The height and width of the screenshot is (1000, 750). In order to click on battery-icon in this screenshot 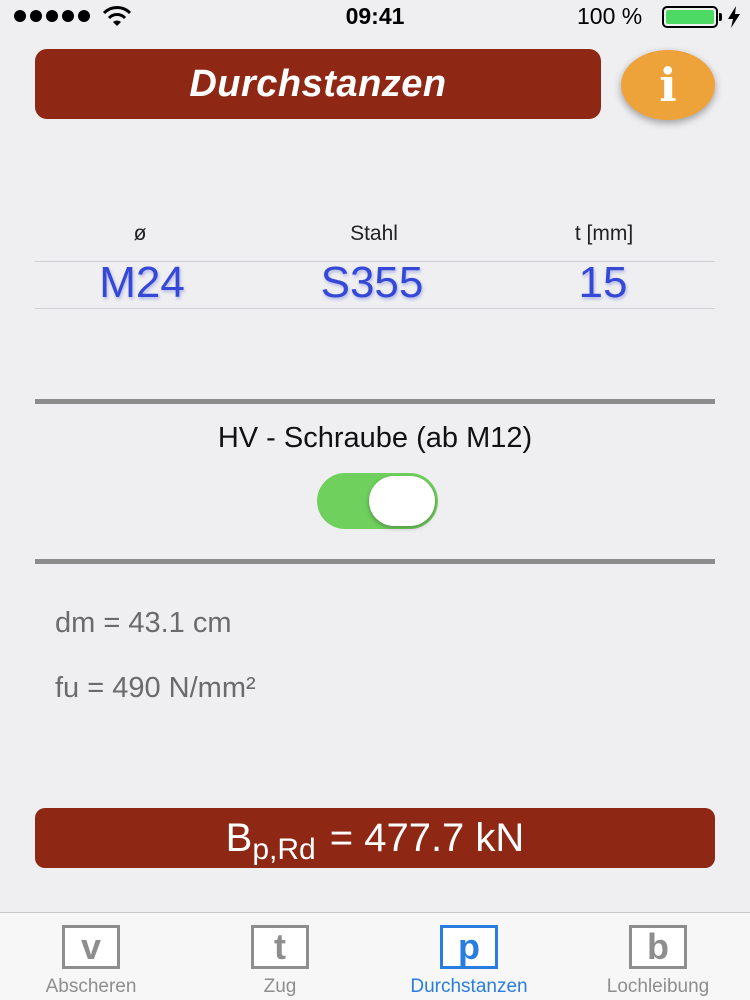, I will do `click(692, 17)`.